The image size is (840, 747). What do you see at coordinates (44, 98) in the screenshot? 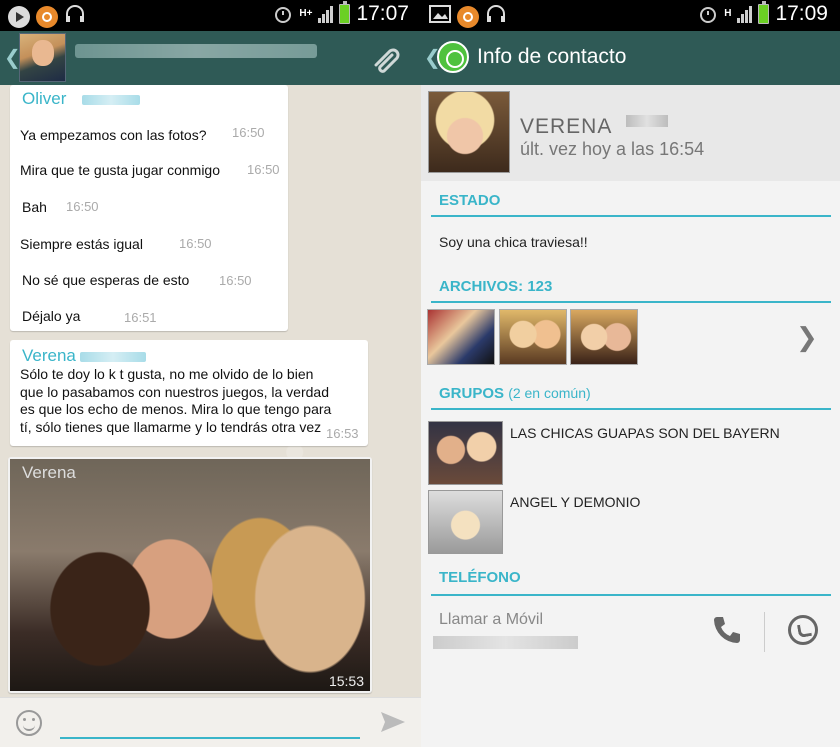
I see `sender-name: Oliver` at bounding box center [44, 98].